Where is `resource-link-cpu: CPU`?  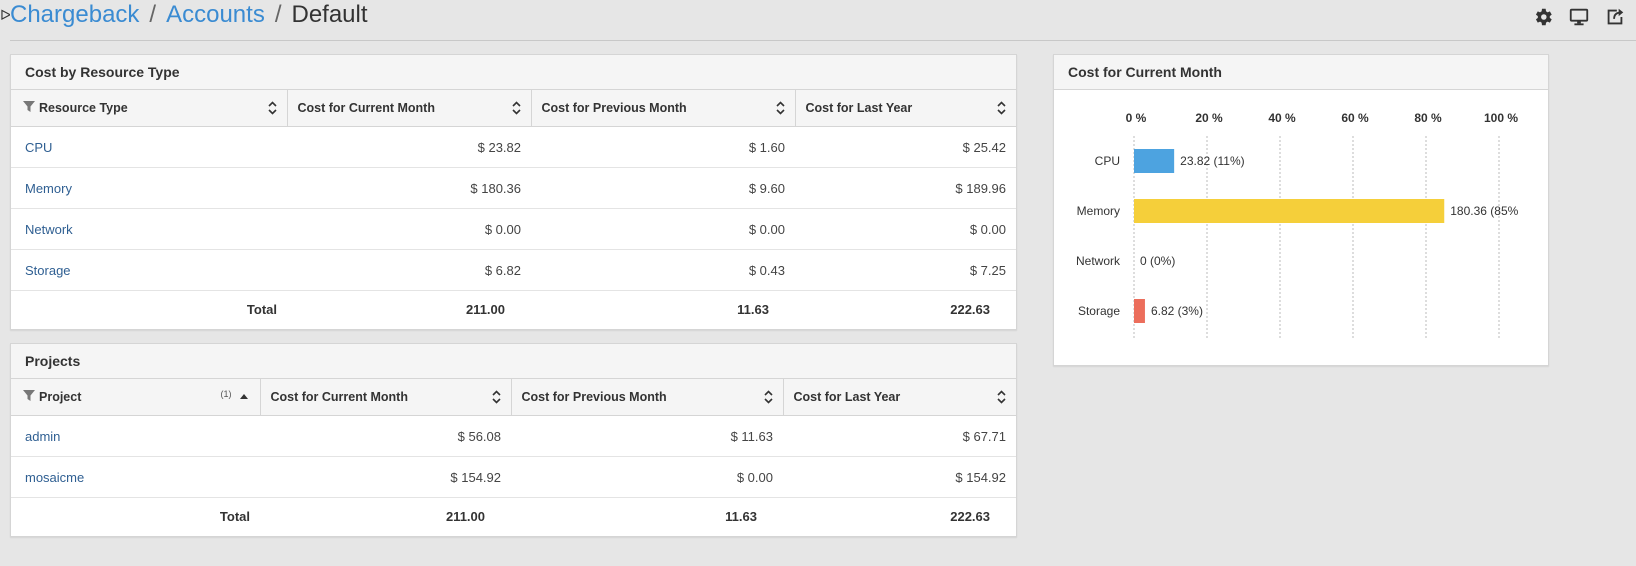 resource-link-cpu: CPU is located at coordinates (38, 147).